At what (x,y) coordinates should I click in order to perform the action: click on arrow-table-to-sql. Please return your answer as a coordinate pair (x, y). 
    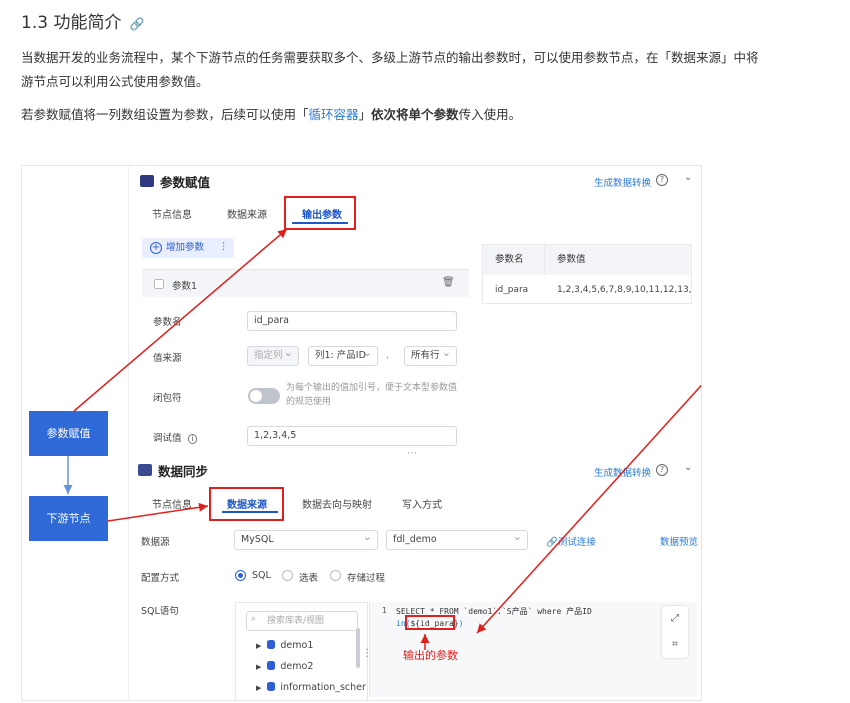
    Looking at the image, I should click on (588, 509).